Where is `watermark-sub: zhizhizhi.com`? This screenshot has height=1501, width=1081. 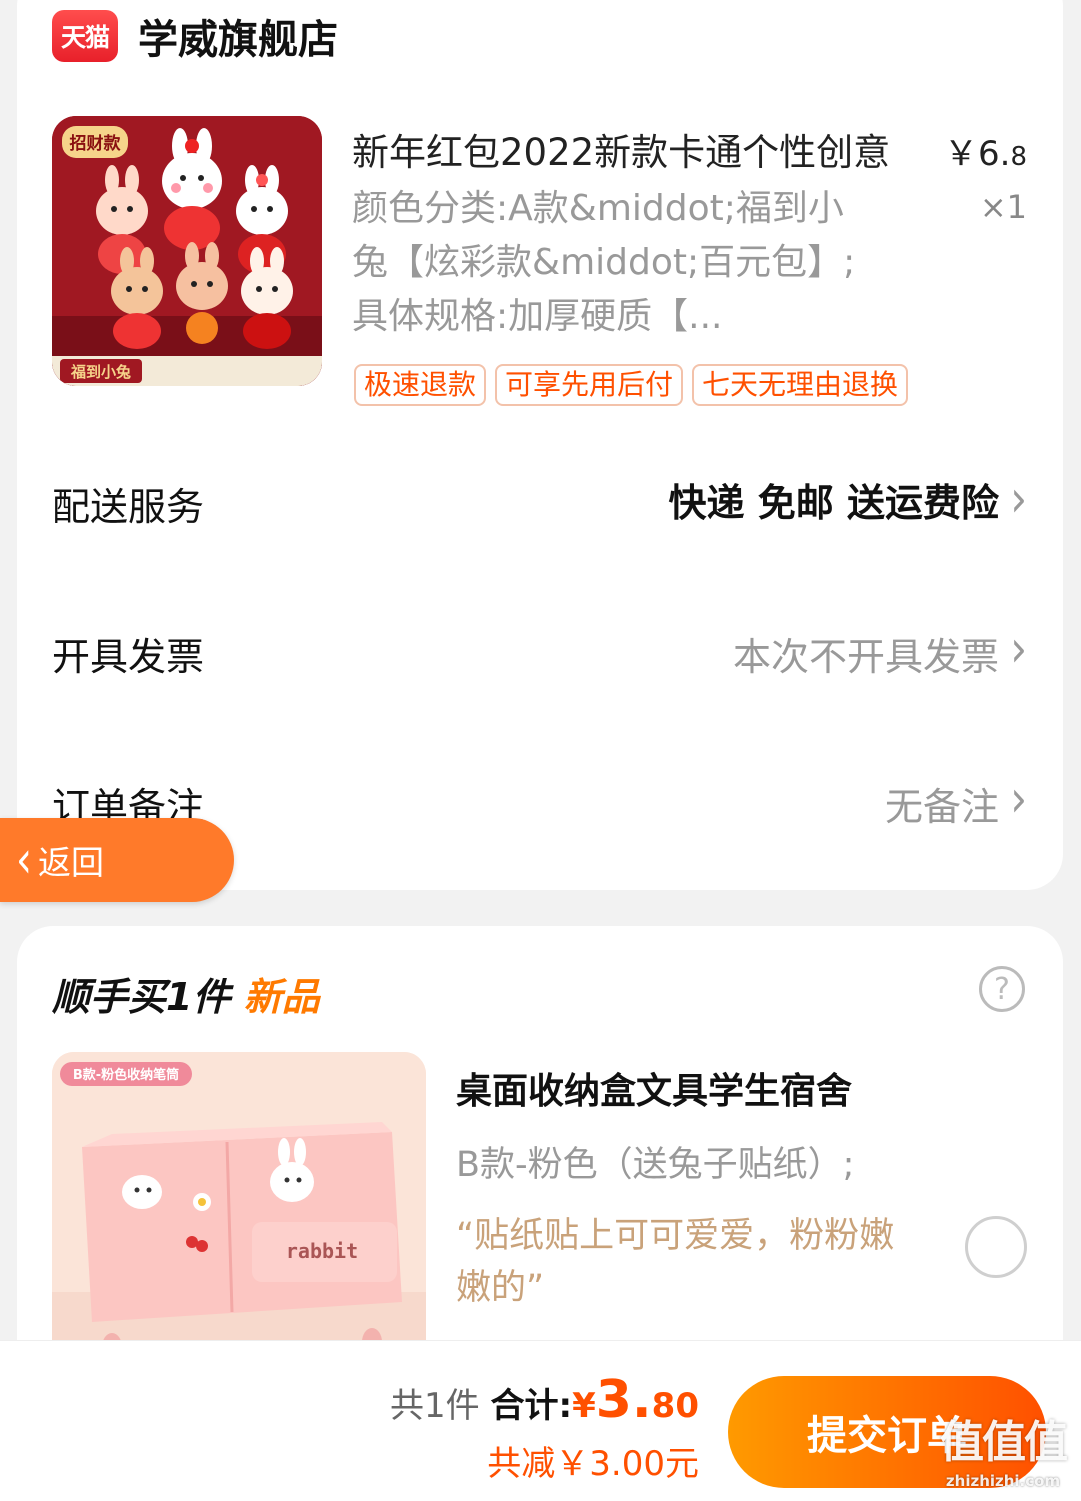
watermark-sub: zhizhizhi.com is located at coordinates (1003, 1481).